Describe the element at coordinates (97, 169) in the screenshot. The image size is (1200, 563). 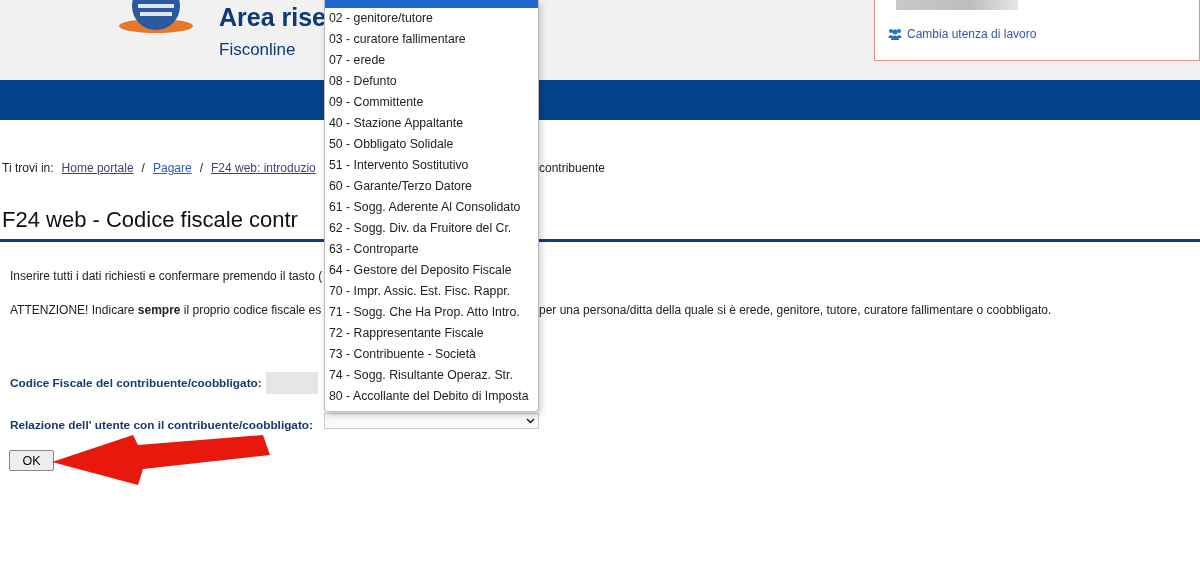
I see `breadcrumb-link: Home portale` at that location.